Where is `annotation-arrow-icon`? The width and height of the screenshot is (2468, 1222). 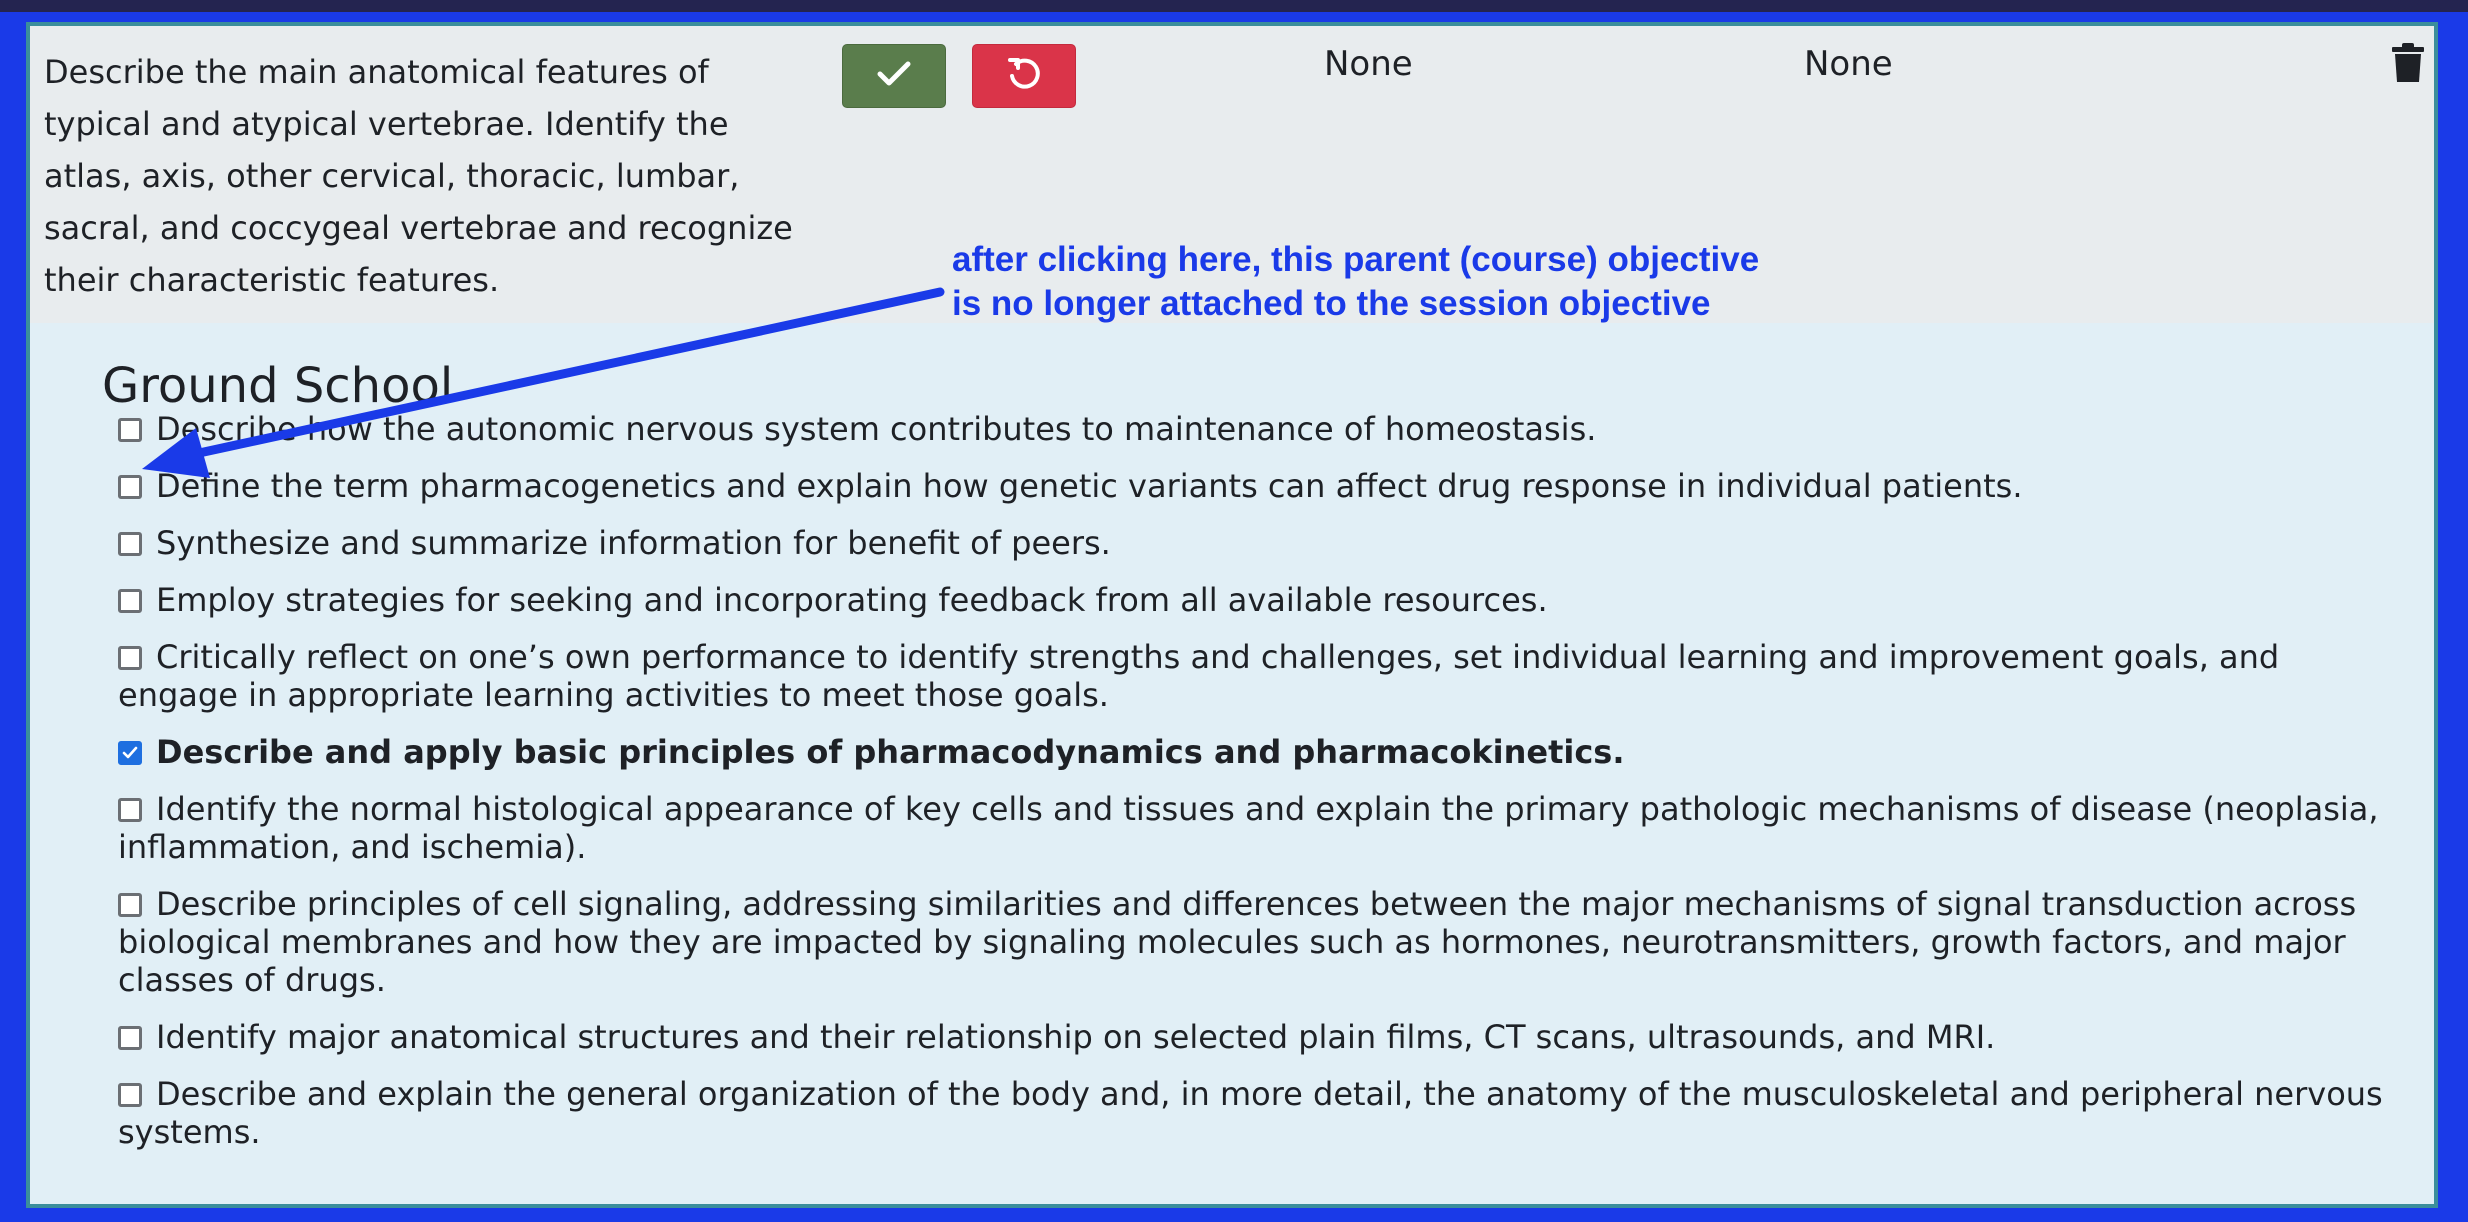
annotation-arrow-icon is located at coordinates (543, 382).